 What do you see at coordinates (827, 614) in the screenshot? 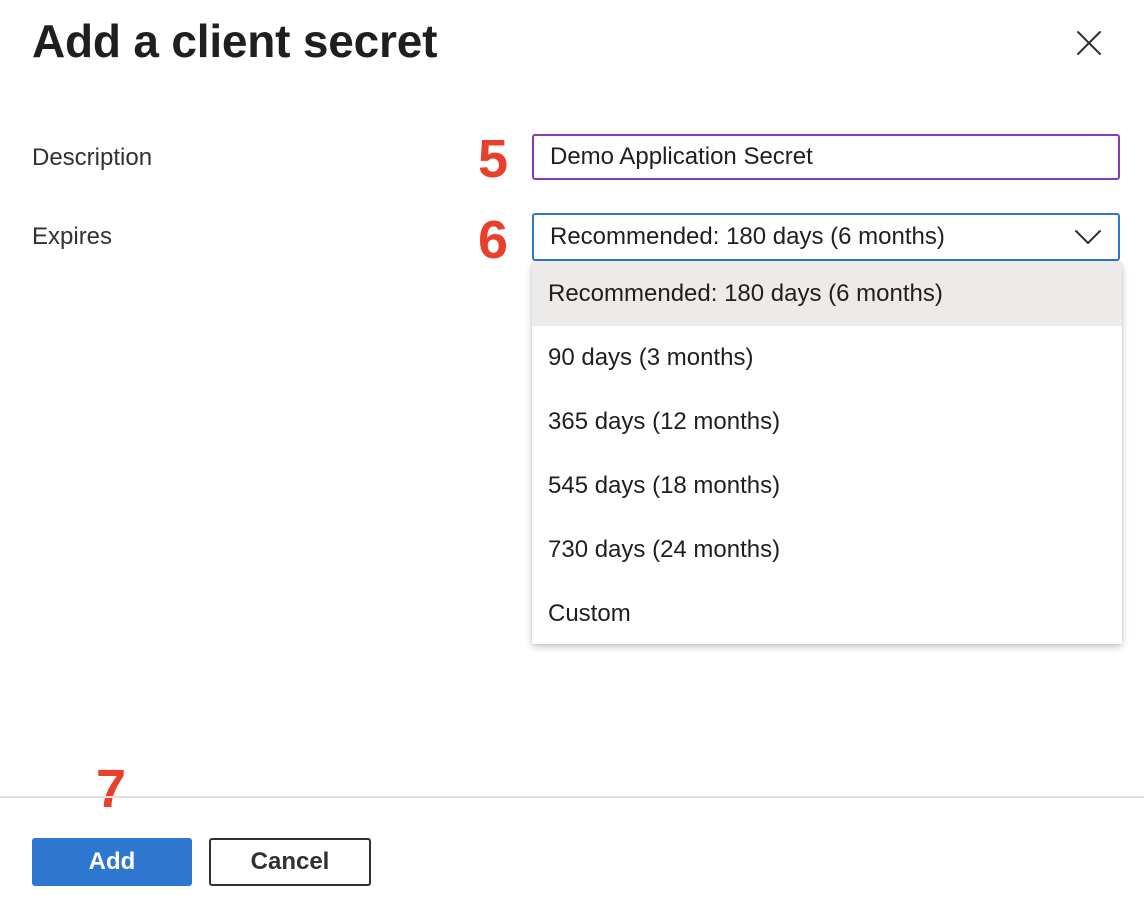
I see `expires-option-custom: Custom` at bounding box center [827, 614].